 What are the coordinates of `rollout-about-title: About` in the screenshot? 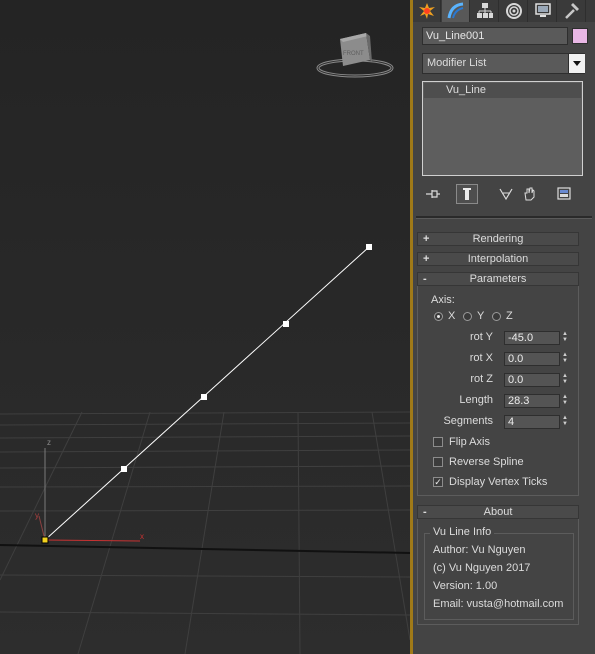 It's located at (498, 512).